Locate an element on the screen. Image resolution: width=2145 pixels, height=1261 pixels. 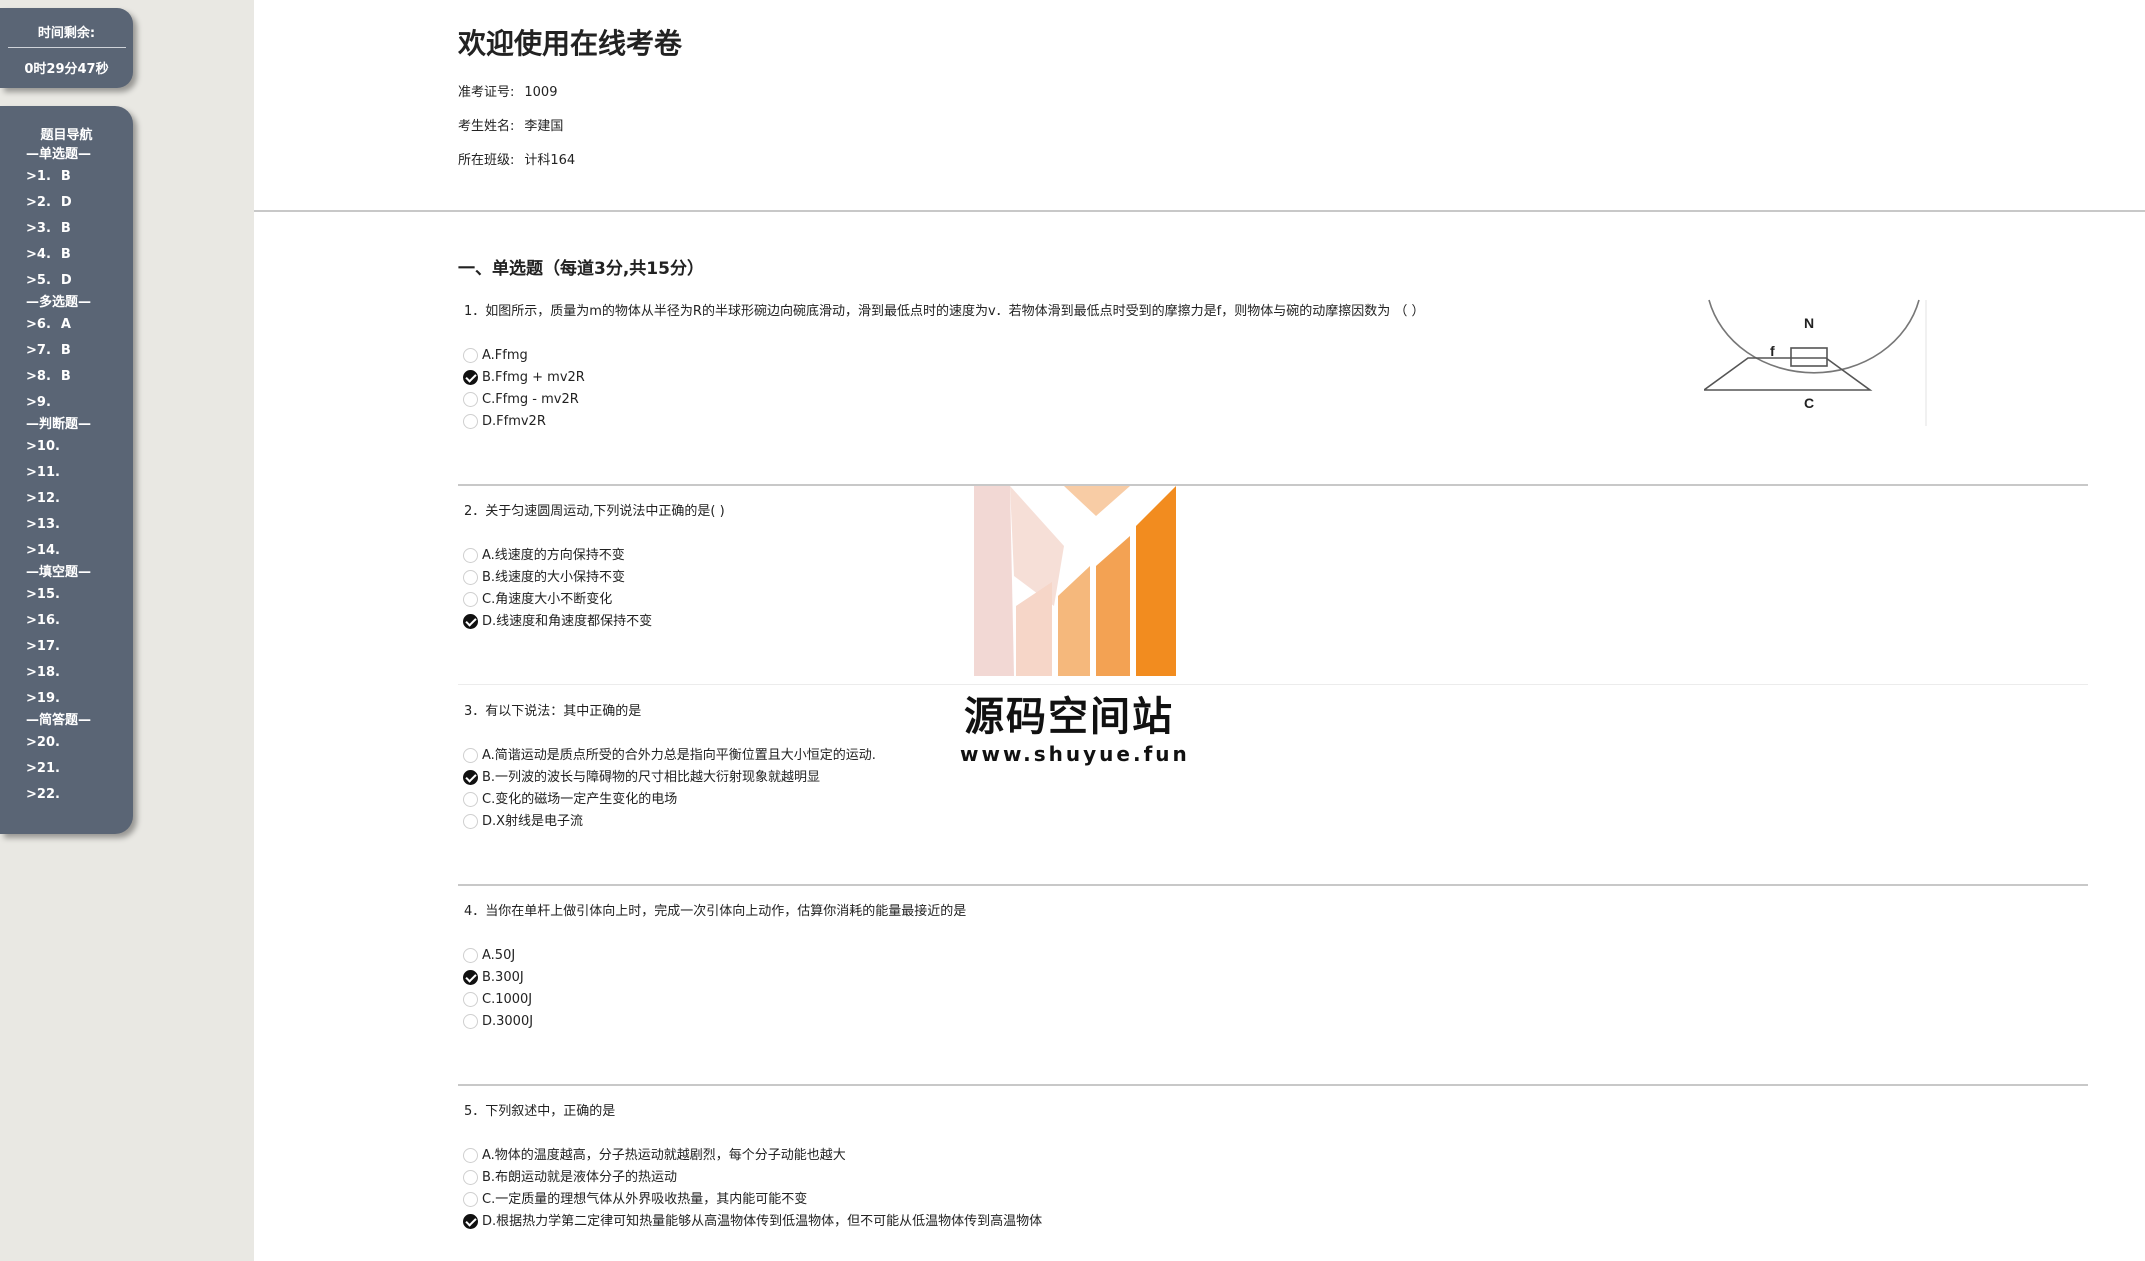
question-text: 5．下列叙述中，正确的是 is located at coordinates (540, 1111).